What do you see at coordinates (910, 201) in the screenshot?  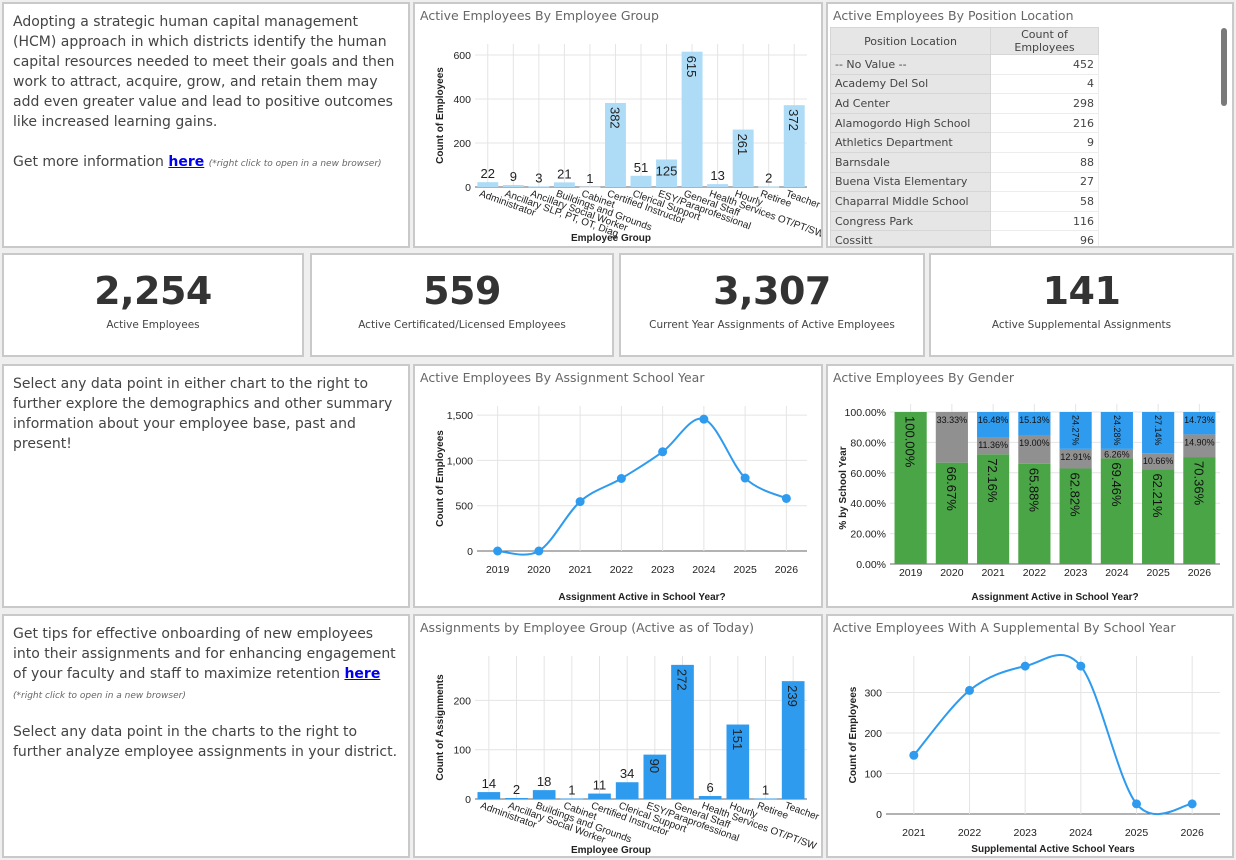 I see `location-name: Chaparral Middle School` at bounding box center [910, 201].